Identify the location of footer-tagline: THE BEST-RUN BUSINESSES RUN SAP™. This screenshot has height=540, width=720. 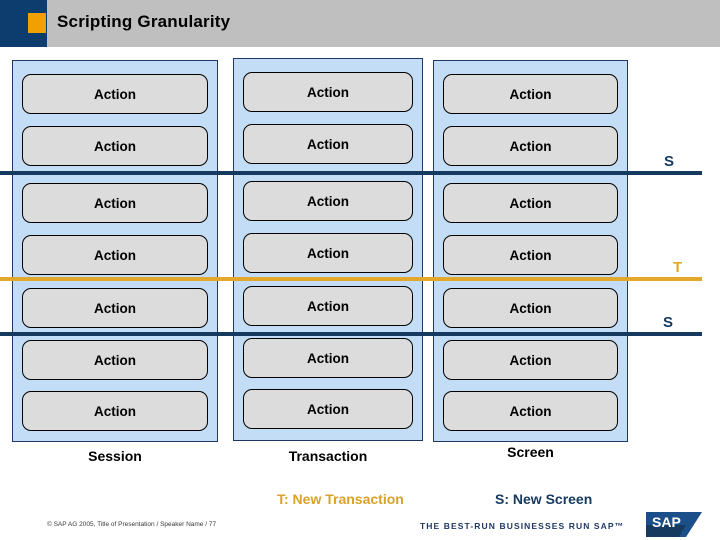
(522, 526).